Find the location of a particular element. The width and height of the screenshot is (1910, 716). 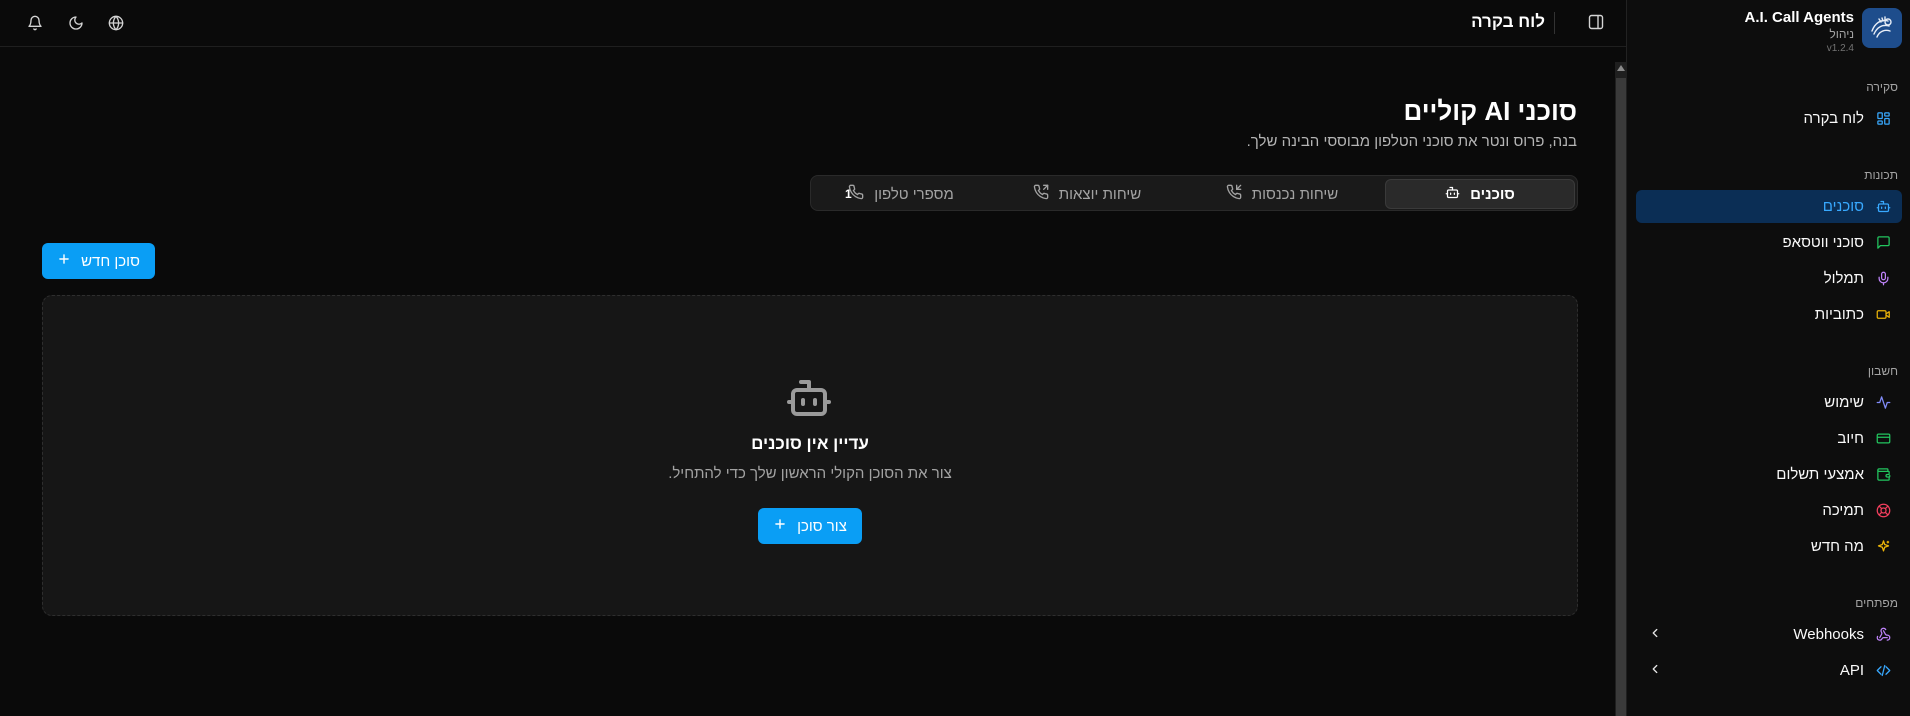

sidebar-item-transcription: תמלול is located at coordinates (1769, 278).